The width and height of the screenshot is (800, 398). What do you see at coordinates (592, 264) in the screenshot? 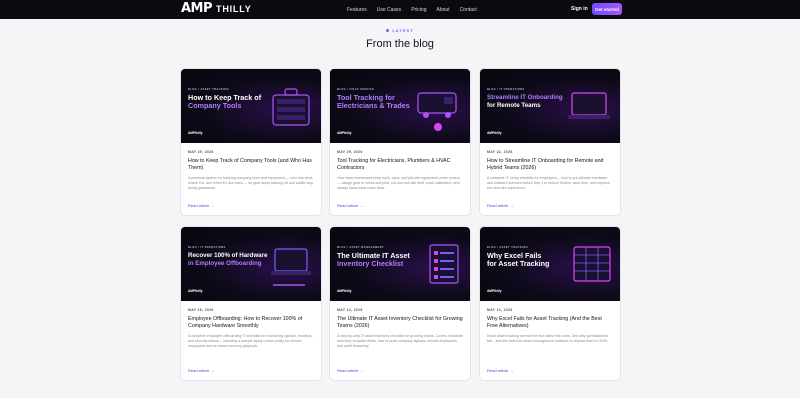
I see `spreadsheet-illustration-icon` at bounding box center [592, 264].